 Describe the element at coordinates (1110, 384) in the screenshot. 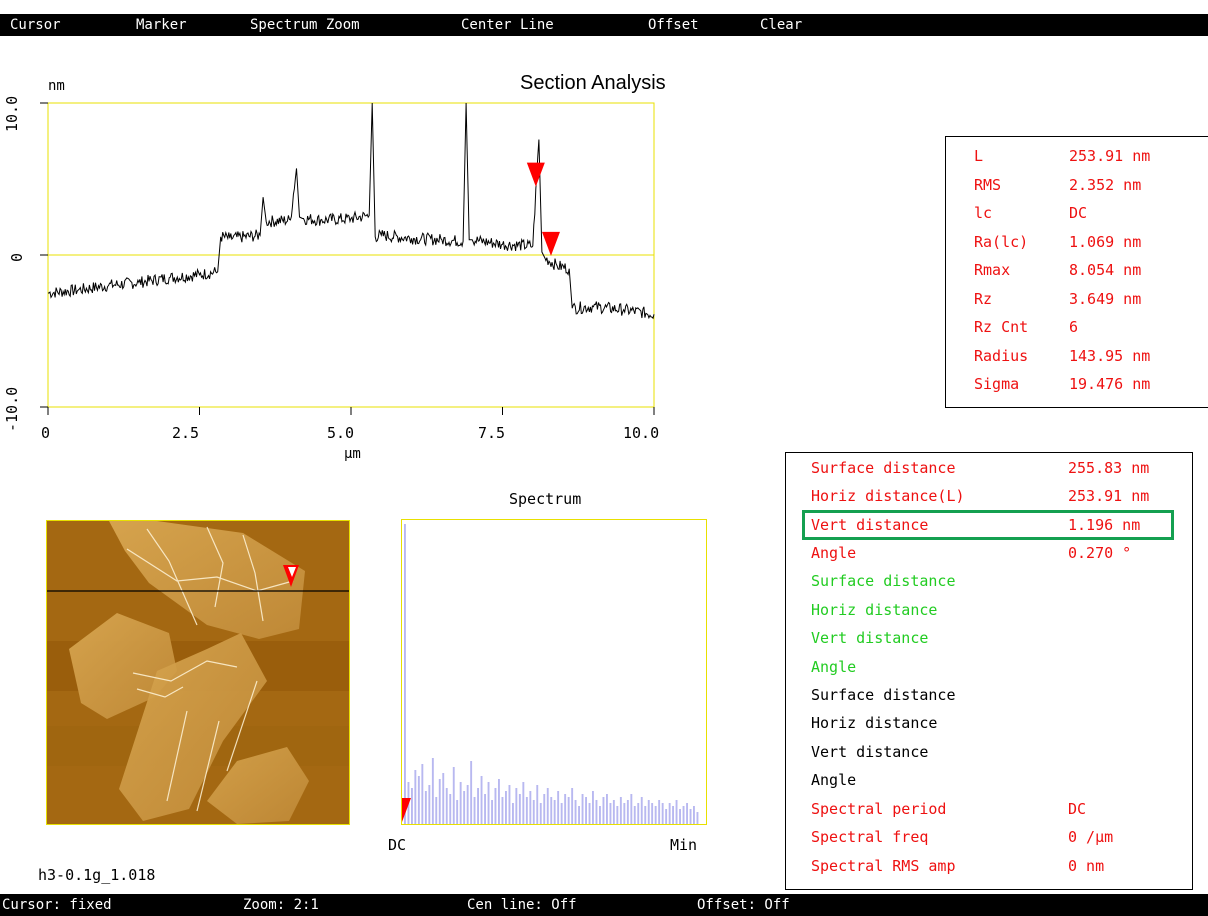

I see `stat-value: 19.476 nm` at that location.